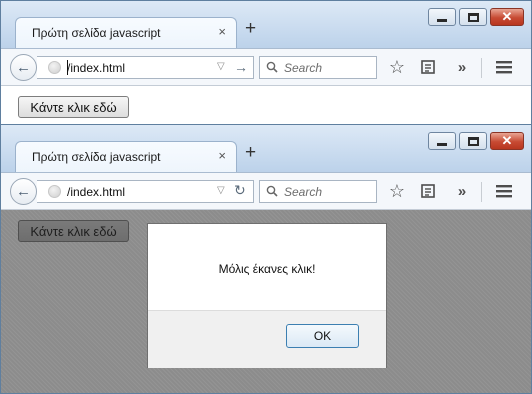 This screenshot has height=394, width=532. I want to click on go-arrow-icon: →, so click(241, 67).